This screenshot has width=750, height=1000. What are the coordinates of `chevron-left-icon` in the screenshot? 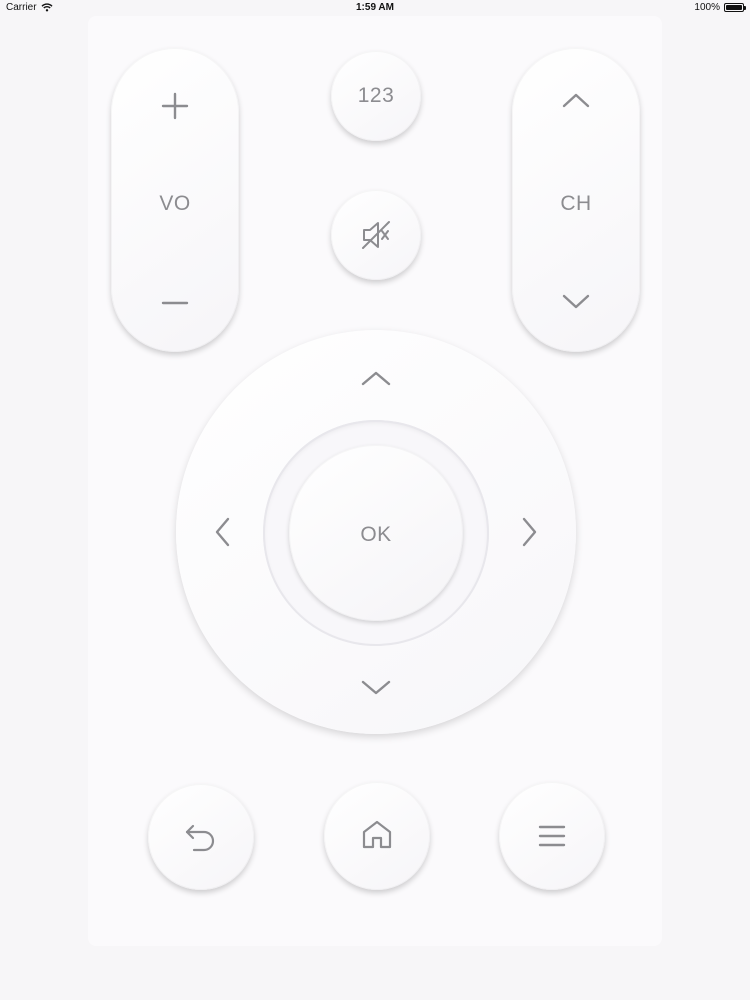 It's located at (222, 532).